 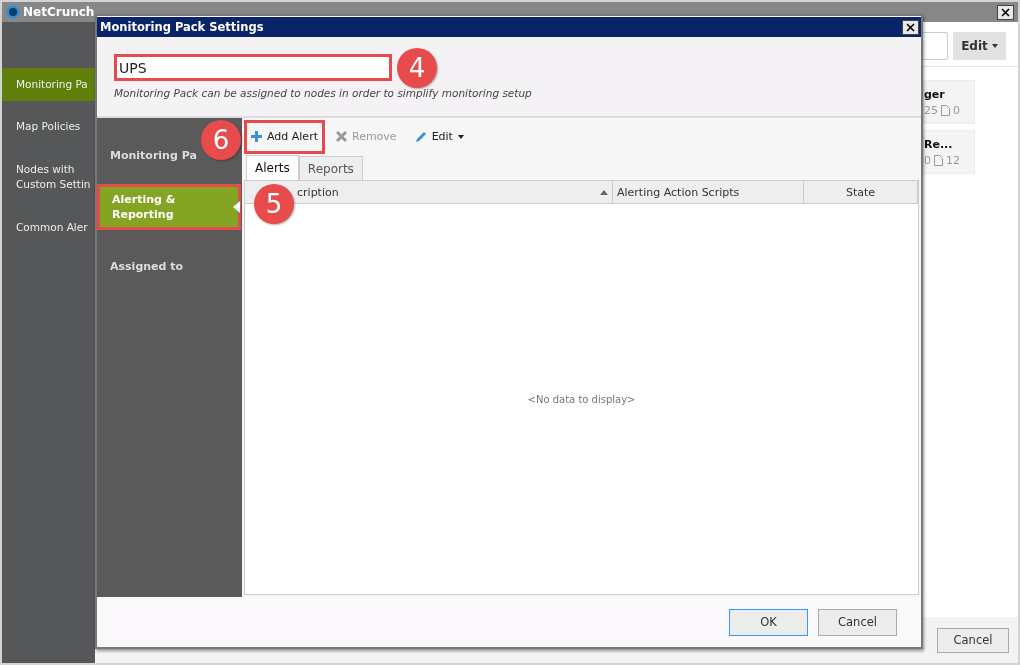 What do you see at coordinates (253, 67) in the screenshot?
I see `name-field: UPS` at bounding box center [253, 67].